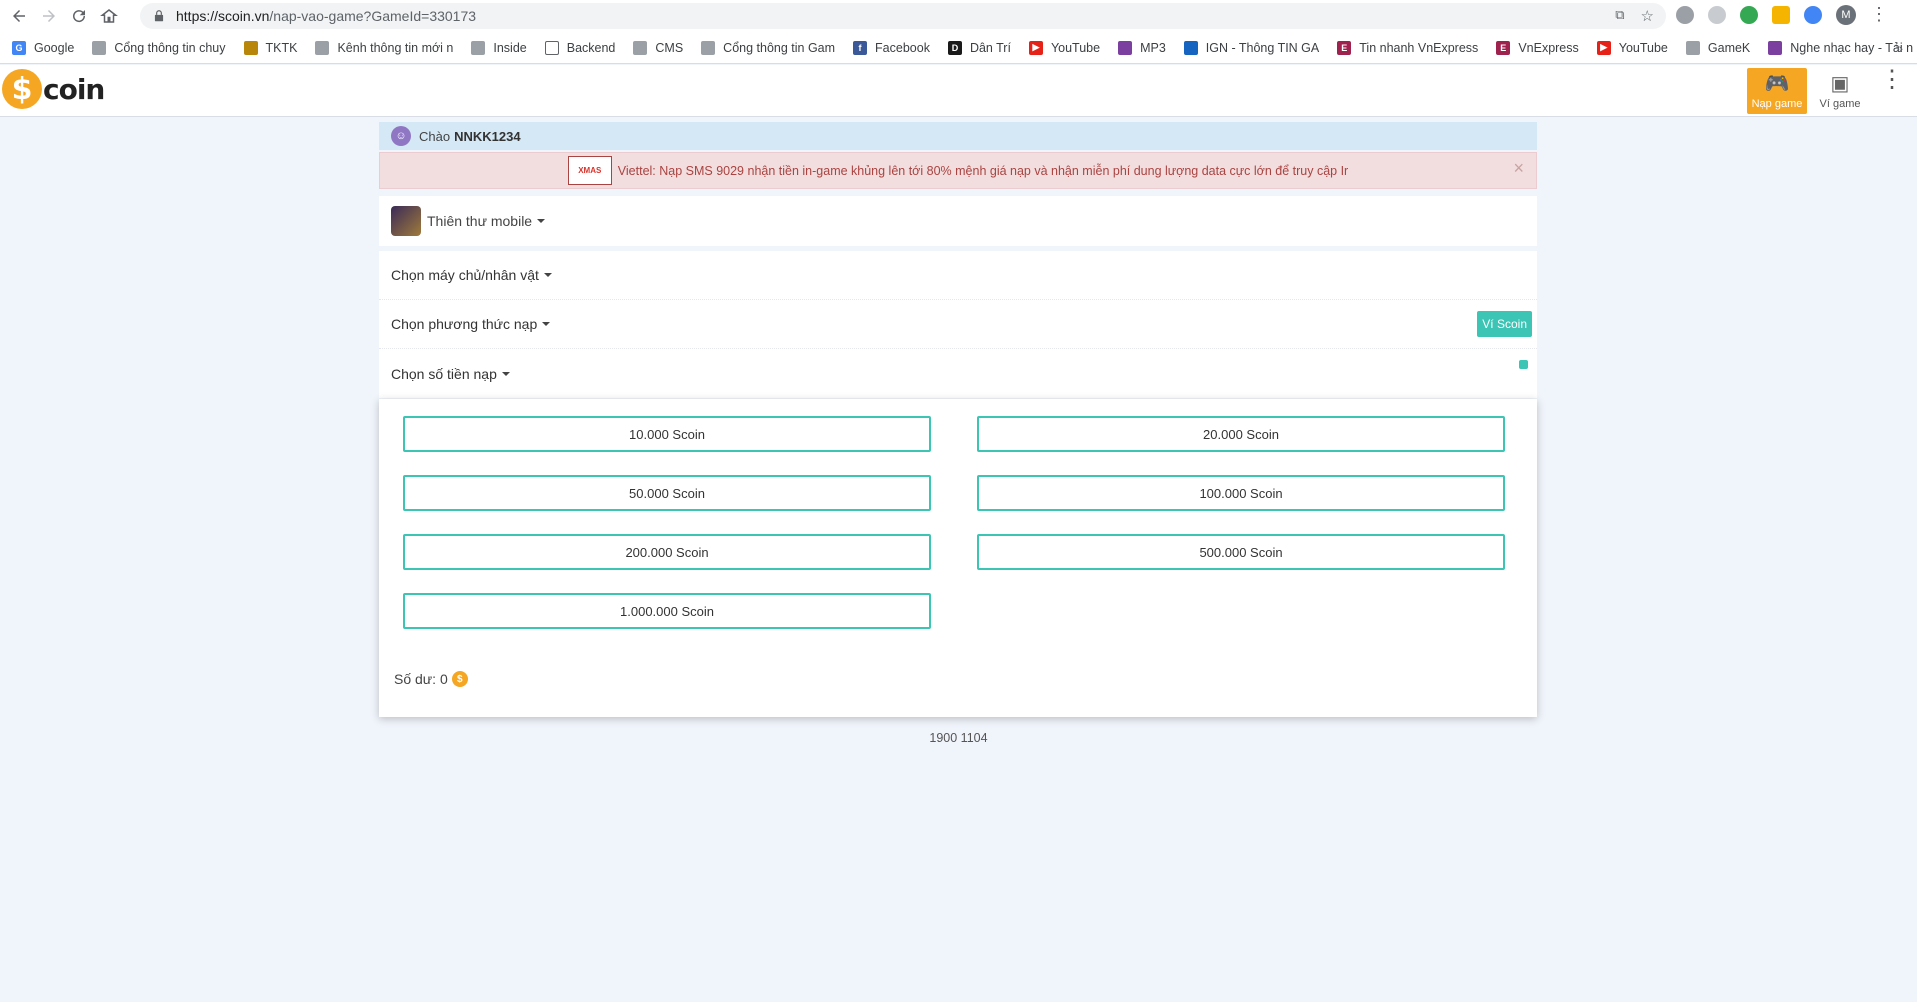 Image resolution: width=1917 pixels, height=1002 pixels. I want to click on promo-banner-icon: XMAS, so click(589, 170).